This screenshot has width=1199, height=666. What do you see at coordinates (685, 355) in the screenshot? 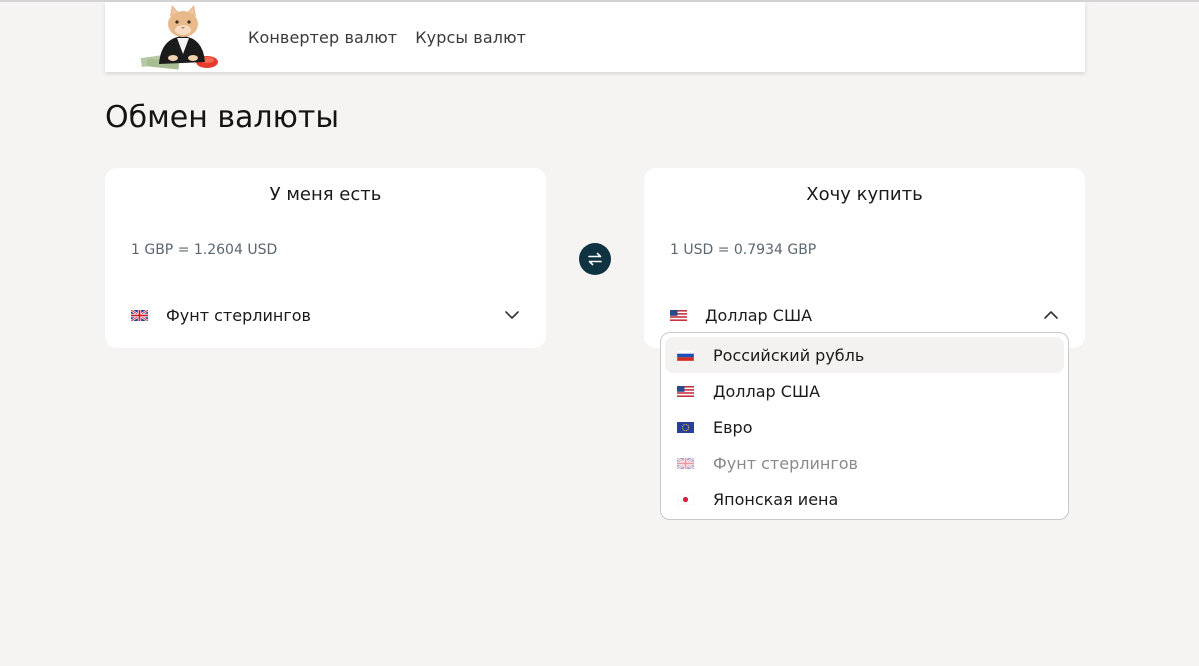
I see `ru-flag-icon` at bounding box center [685, 355].